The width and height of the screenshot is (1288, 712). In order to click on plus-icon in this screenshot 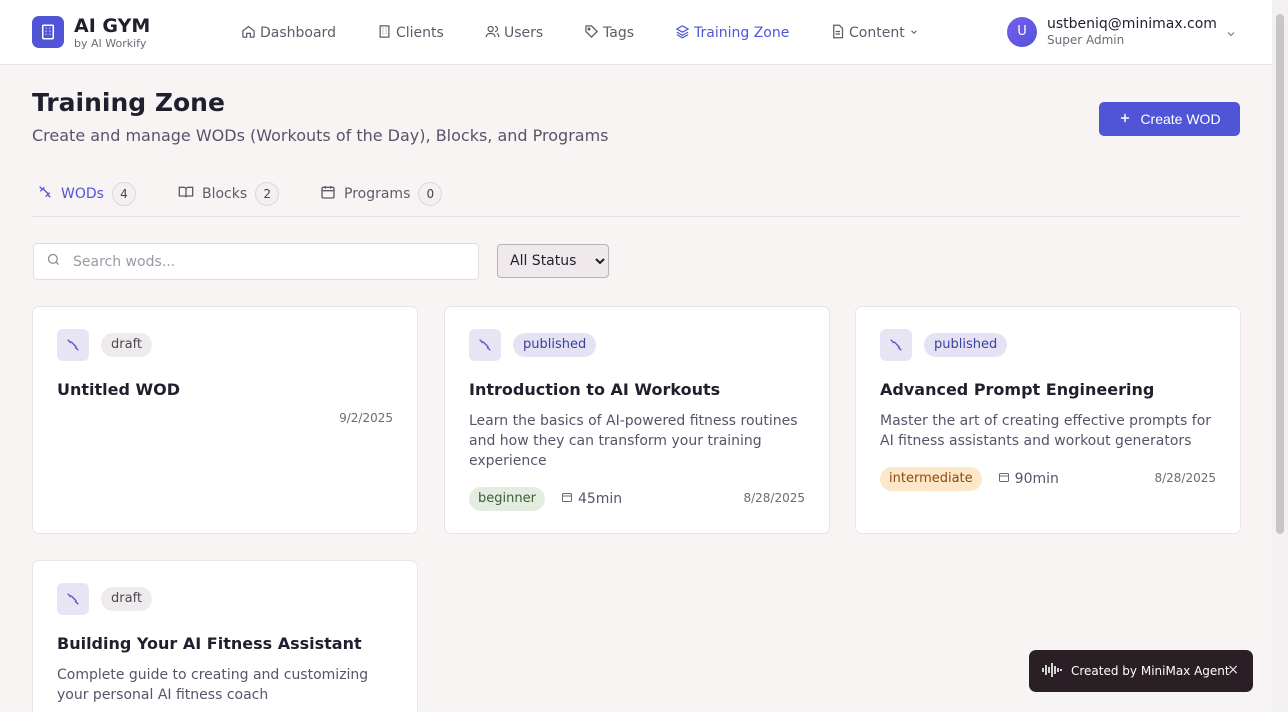, I will do `click(1125, 119)`.